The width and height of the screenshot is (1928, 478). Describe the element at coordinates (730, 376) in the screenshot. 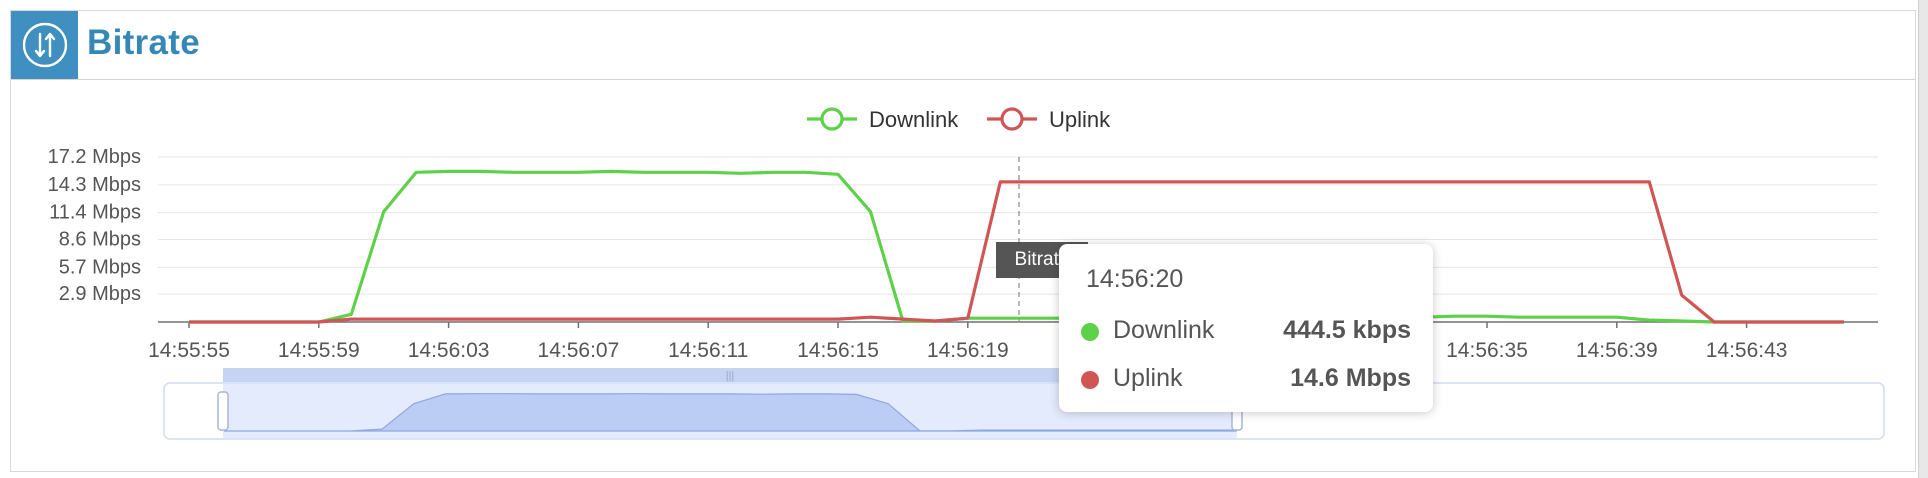

I see `zoom-grip-icon: |||` at that location.